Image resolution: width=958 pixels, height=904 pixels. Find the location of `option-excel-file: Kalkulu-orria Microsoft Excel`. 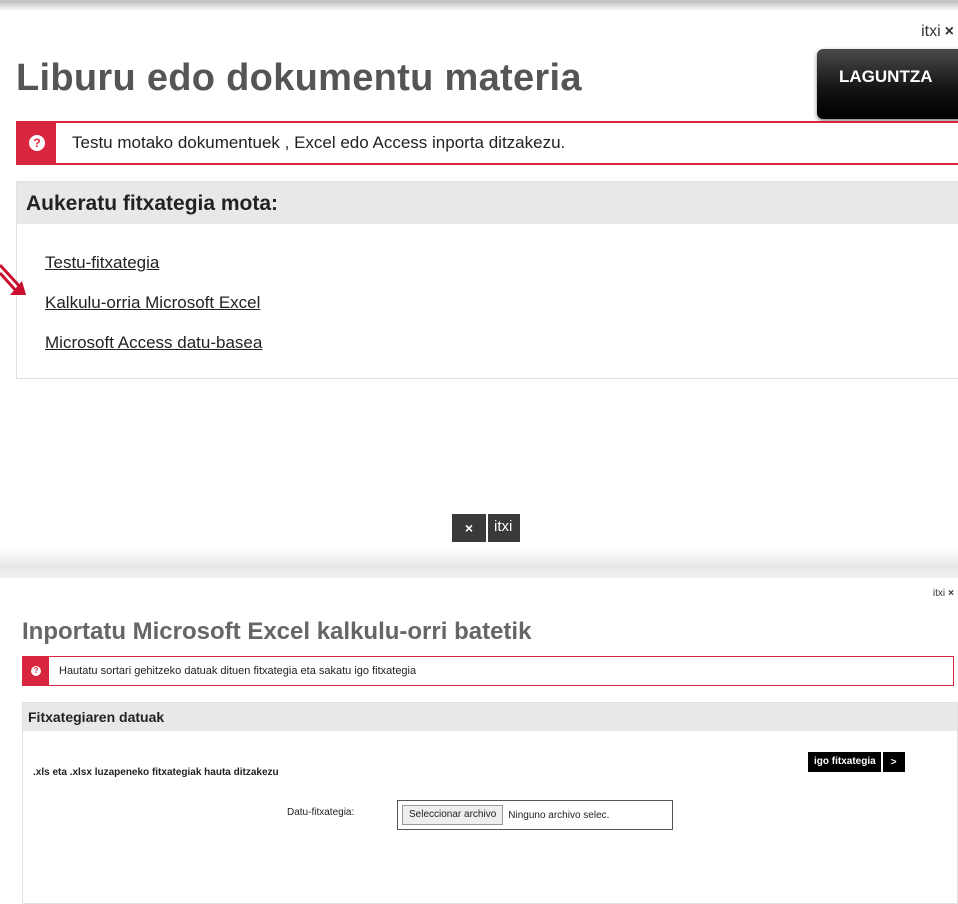

option-excel-file: Kalkulu-orria Microsoft Excel is located at coordinates (501, 302).